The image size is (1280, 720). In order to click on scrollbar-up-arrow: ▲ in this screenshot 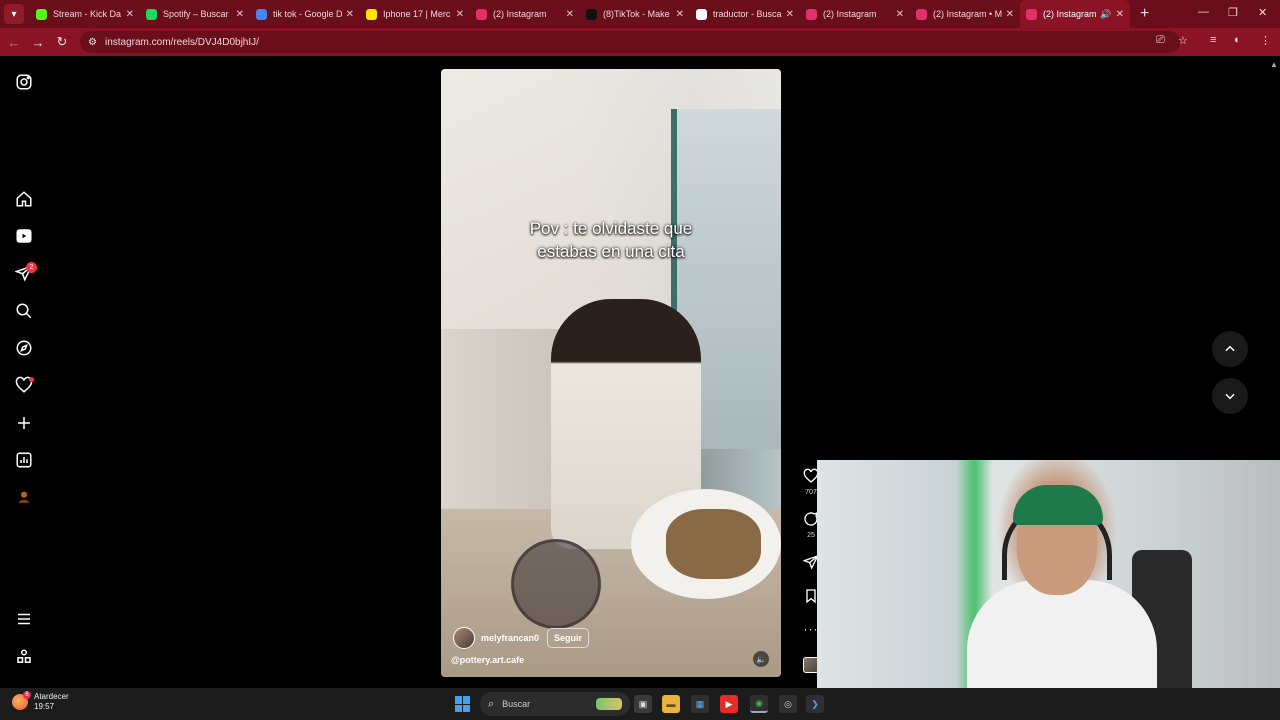, I will do `click(1274, 64)`.